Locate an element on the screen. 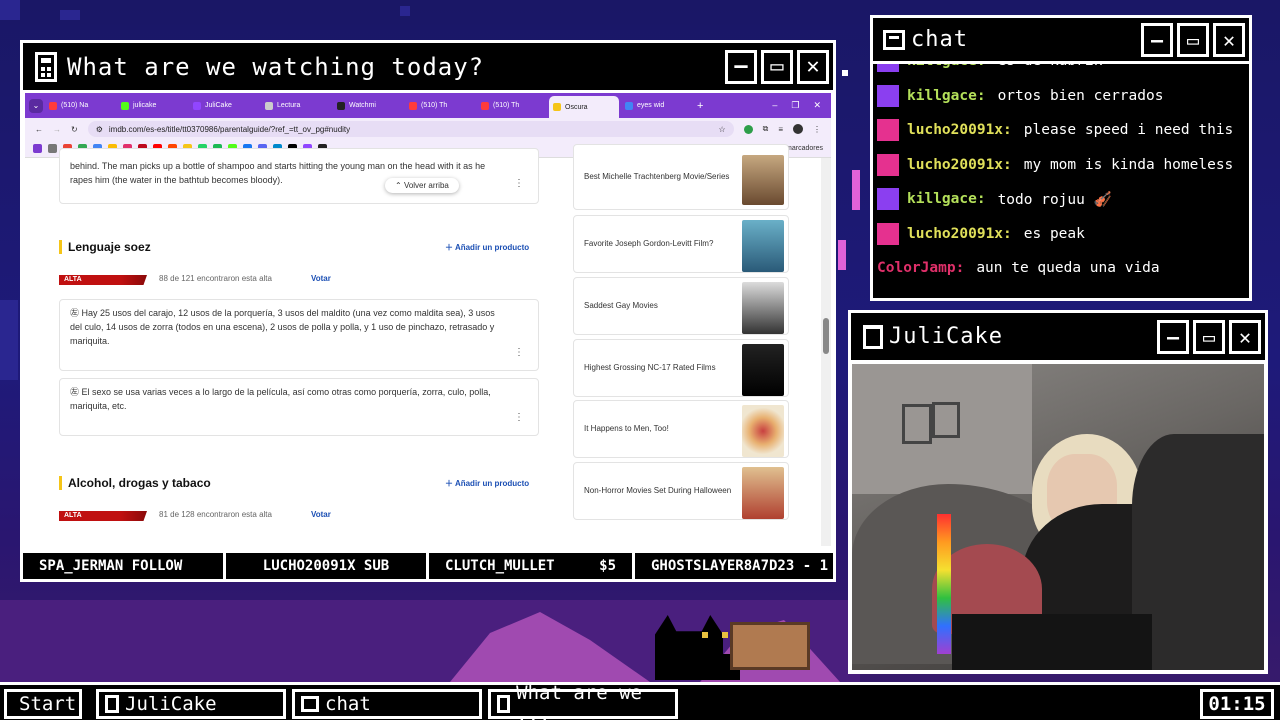 Image resolution: width=1280 pixels, height=720 pixels. browser-tab: JuliCake is located at coordinates (224, 105).